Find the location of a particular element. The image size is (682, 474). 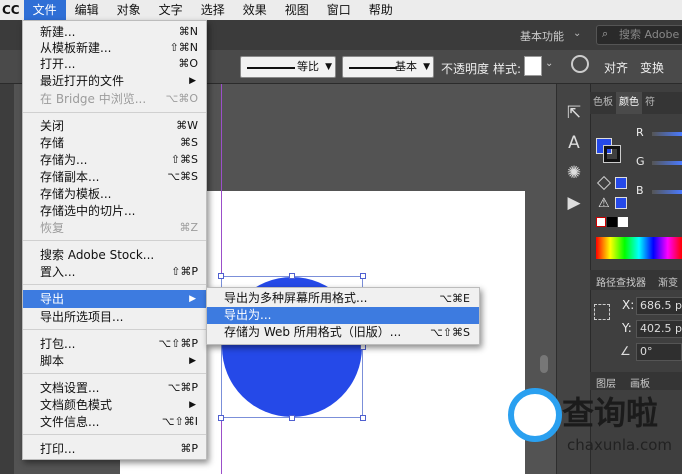

character-icon: A is located at coordinates (574, 143).